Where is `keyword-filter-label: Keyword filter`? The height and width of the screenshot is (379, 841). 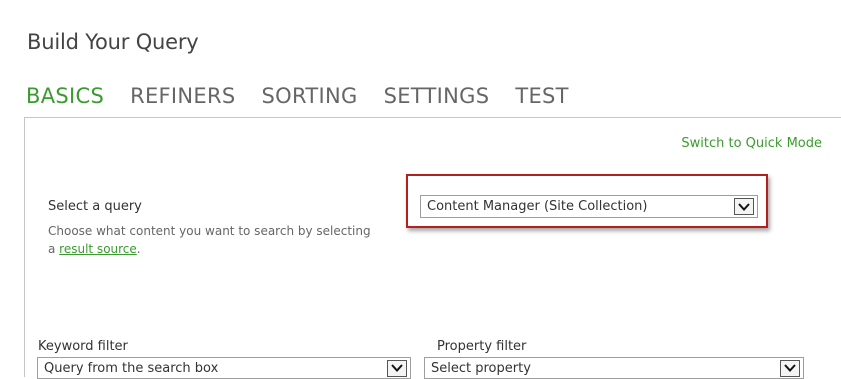 keyword-filter-label: Keyword filter is located at coordinates (83, 346).